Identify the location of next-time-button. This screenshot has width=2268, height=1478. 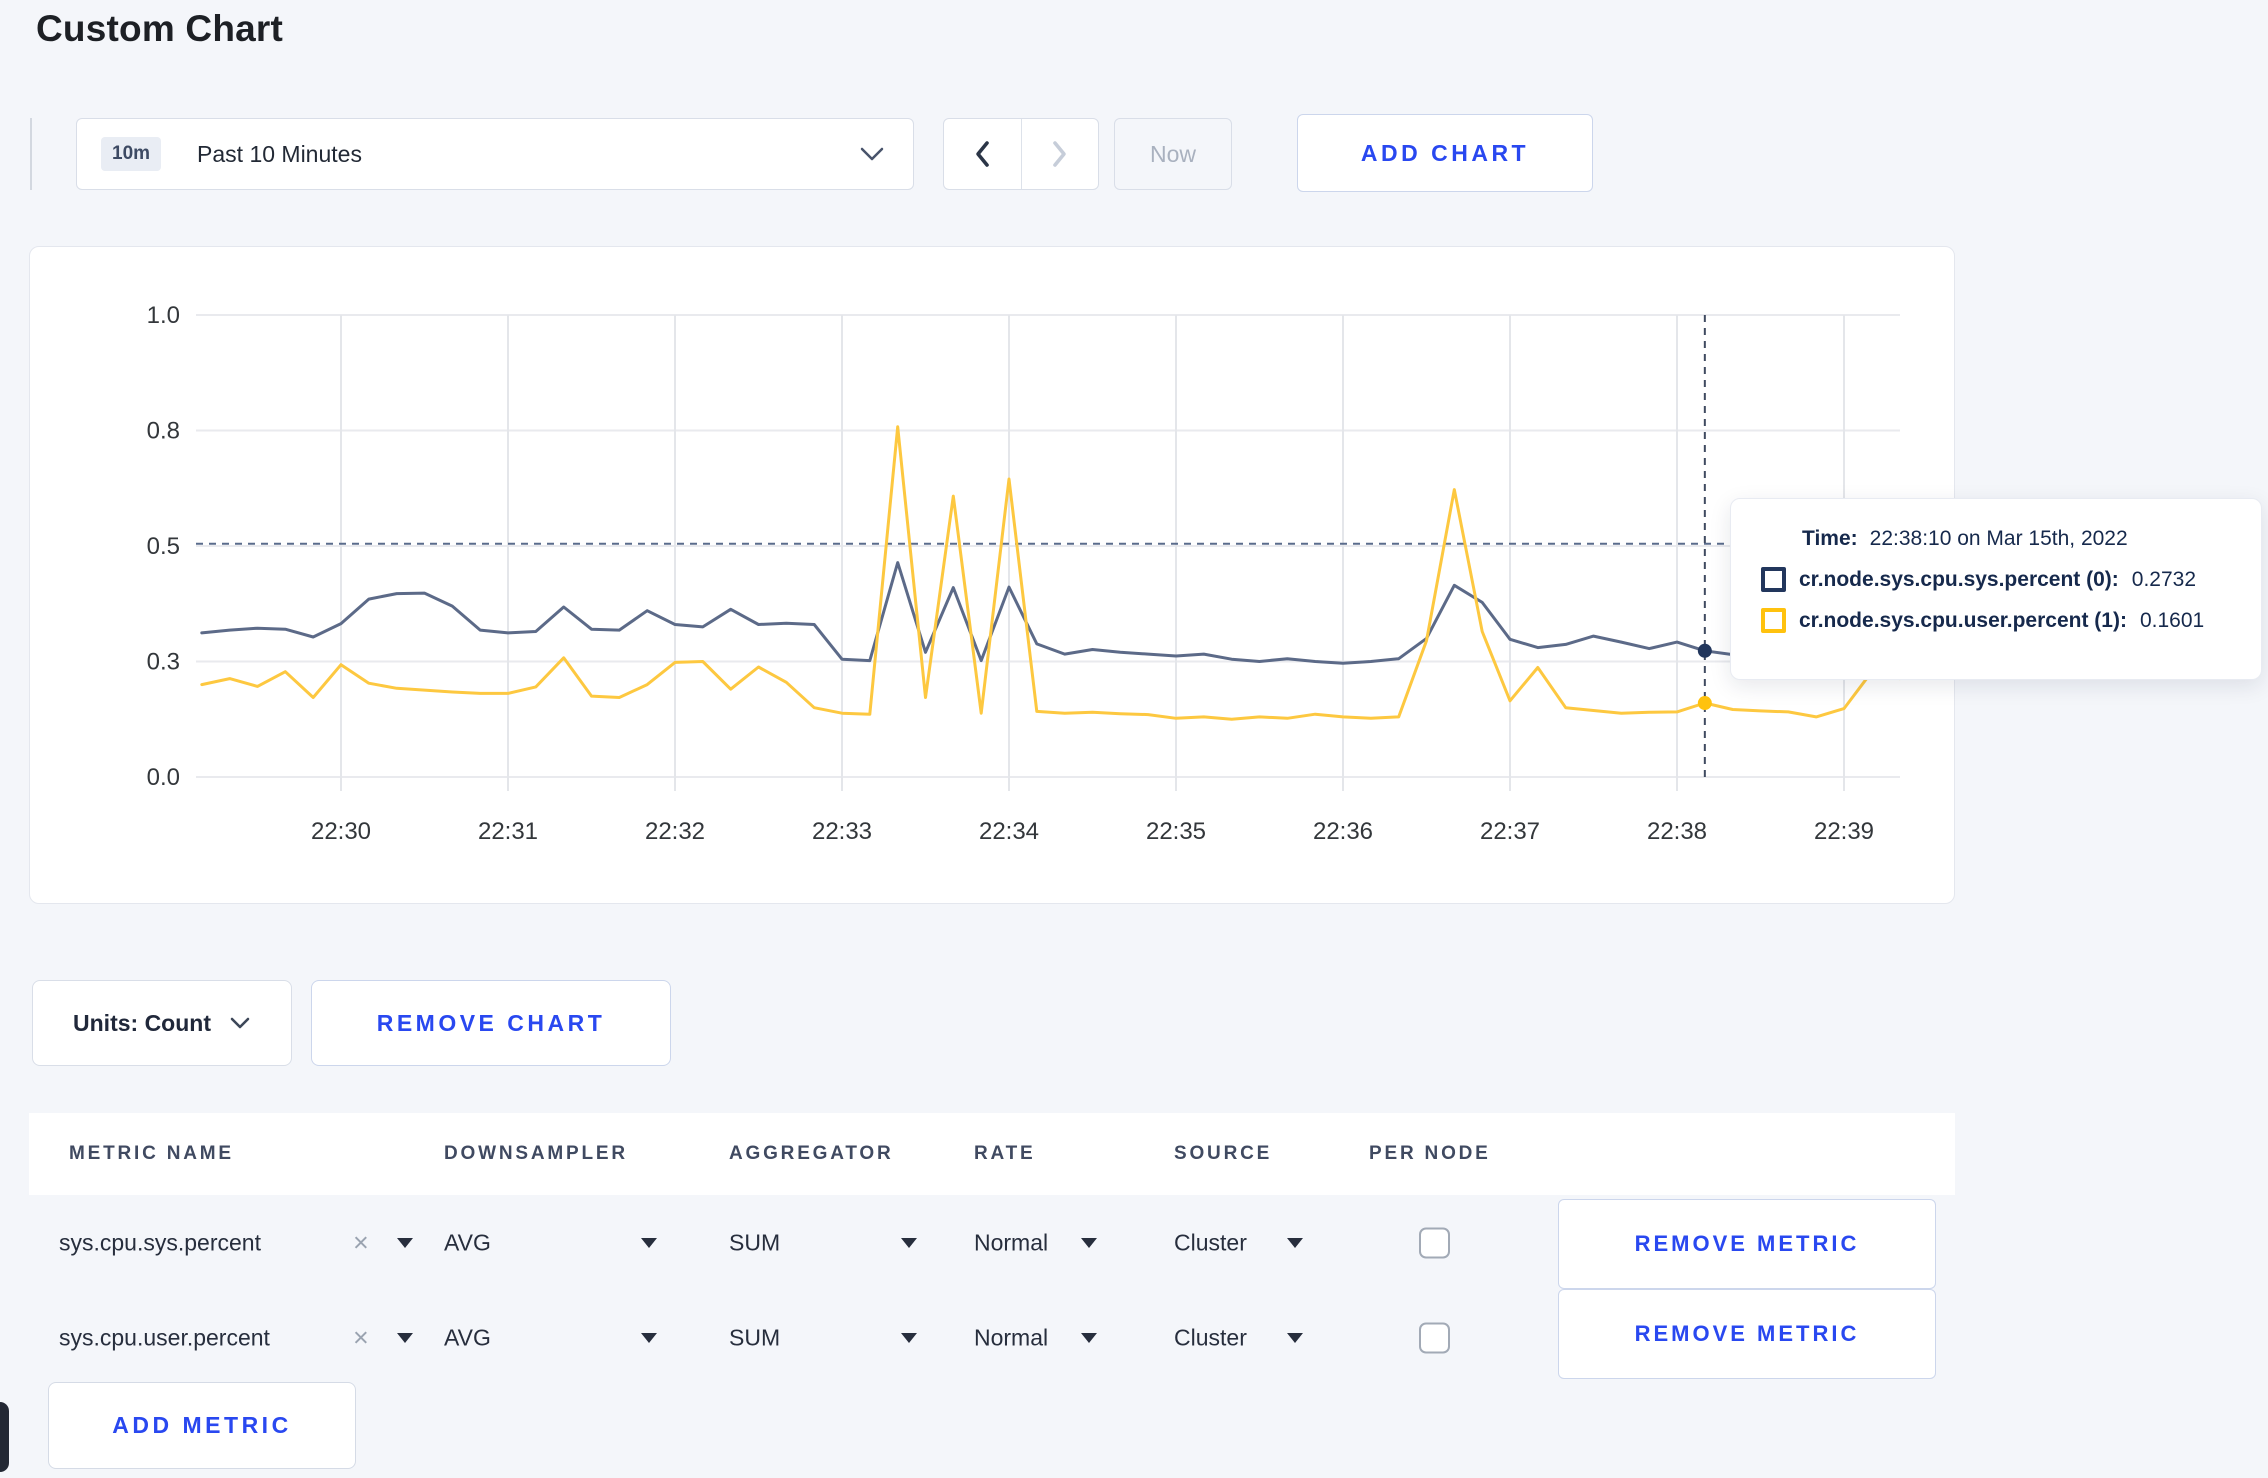
(1060, 154).